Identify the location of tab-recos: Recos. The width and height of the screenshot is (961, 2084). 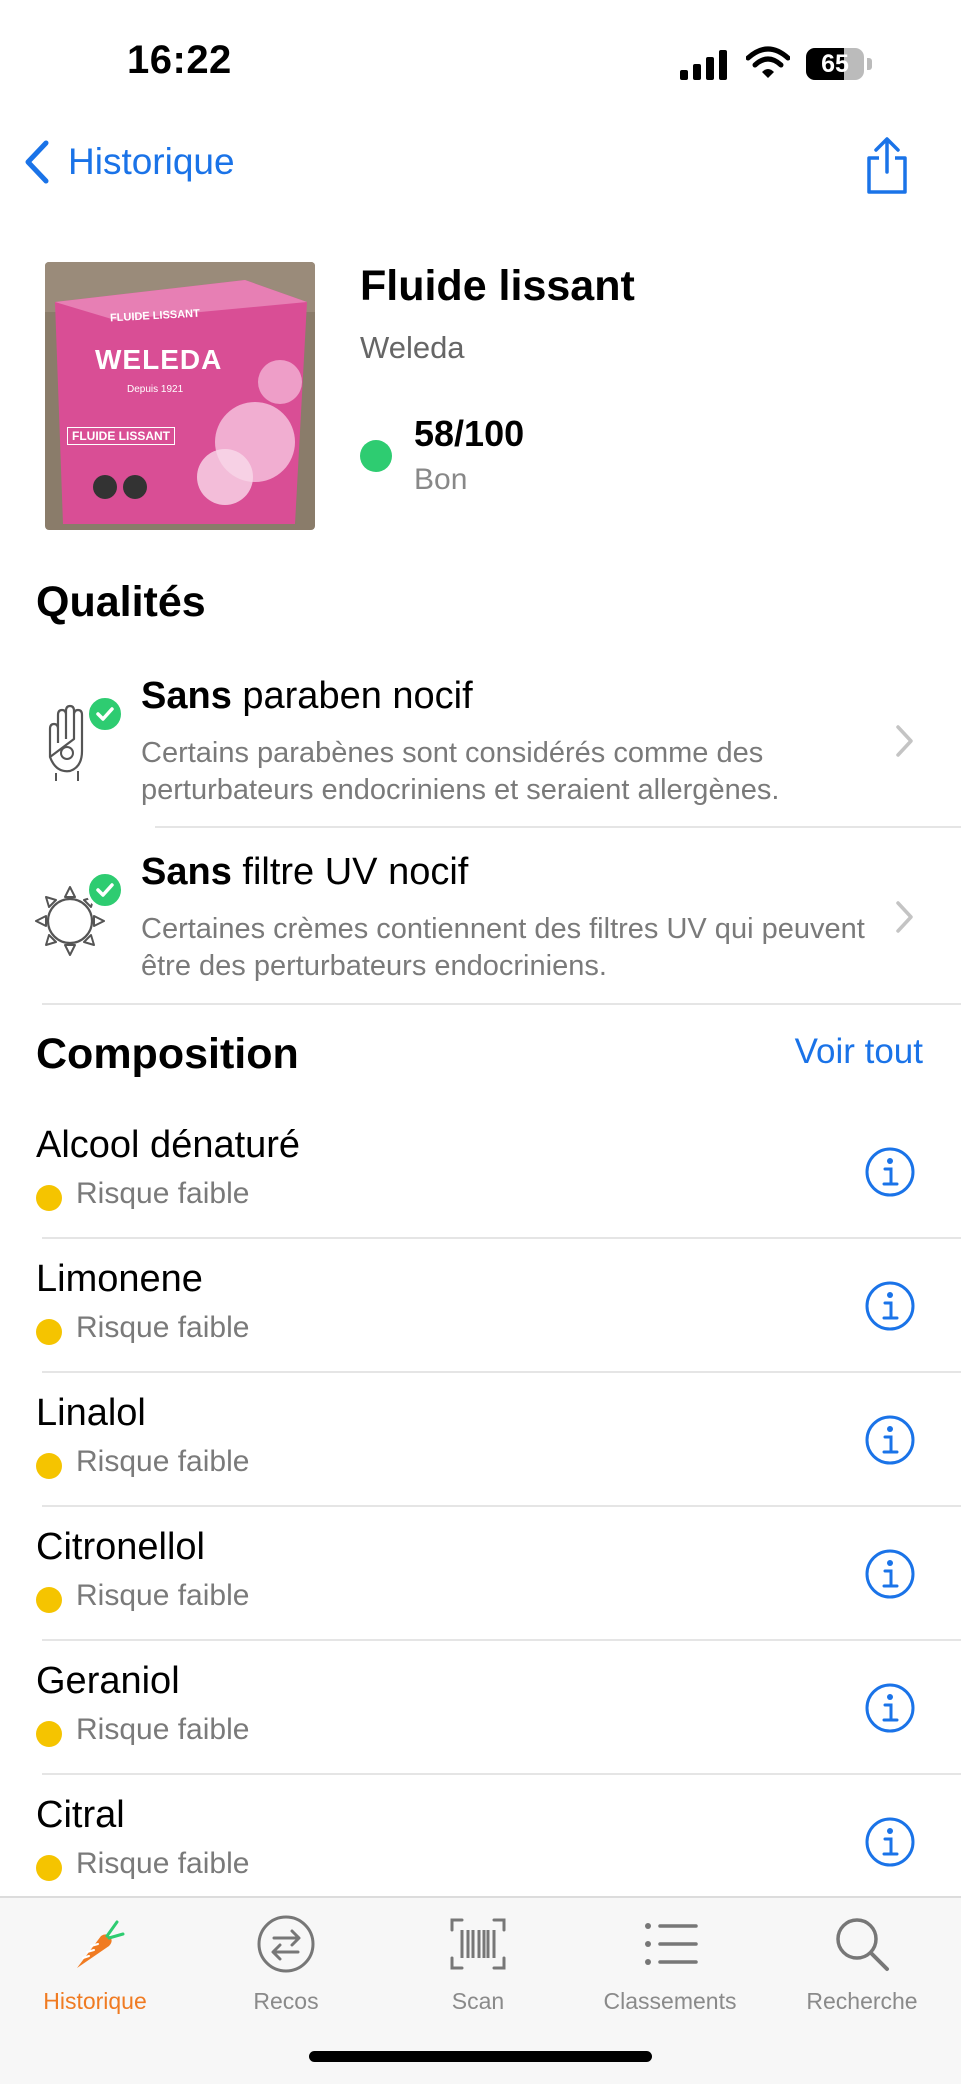
(286, 1963).